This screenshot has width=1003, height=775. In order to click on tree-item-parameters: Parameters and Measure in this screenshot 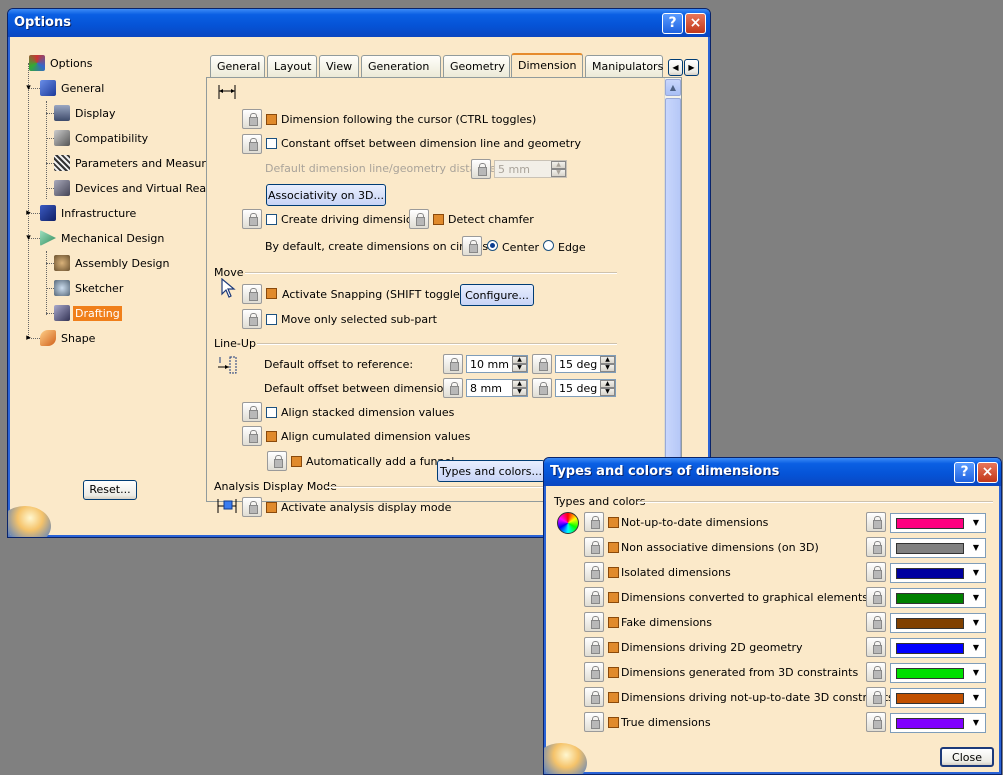, I will do `click(134, 163)`.